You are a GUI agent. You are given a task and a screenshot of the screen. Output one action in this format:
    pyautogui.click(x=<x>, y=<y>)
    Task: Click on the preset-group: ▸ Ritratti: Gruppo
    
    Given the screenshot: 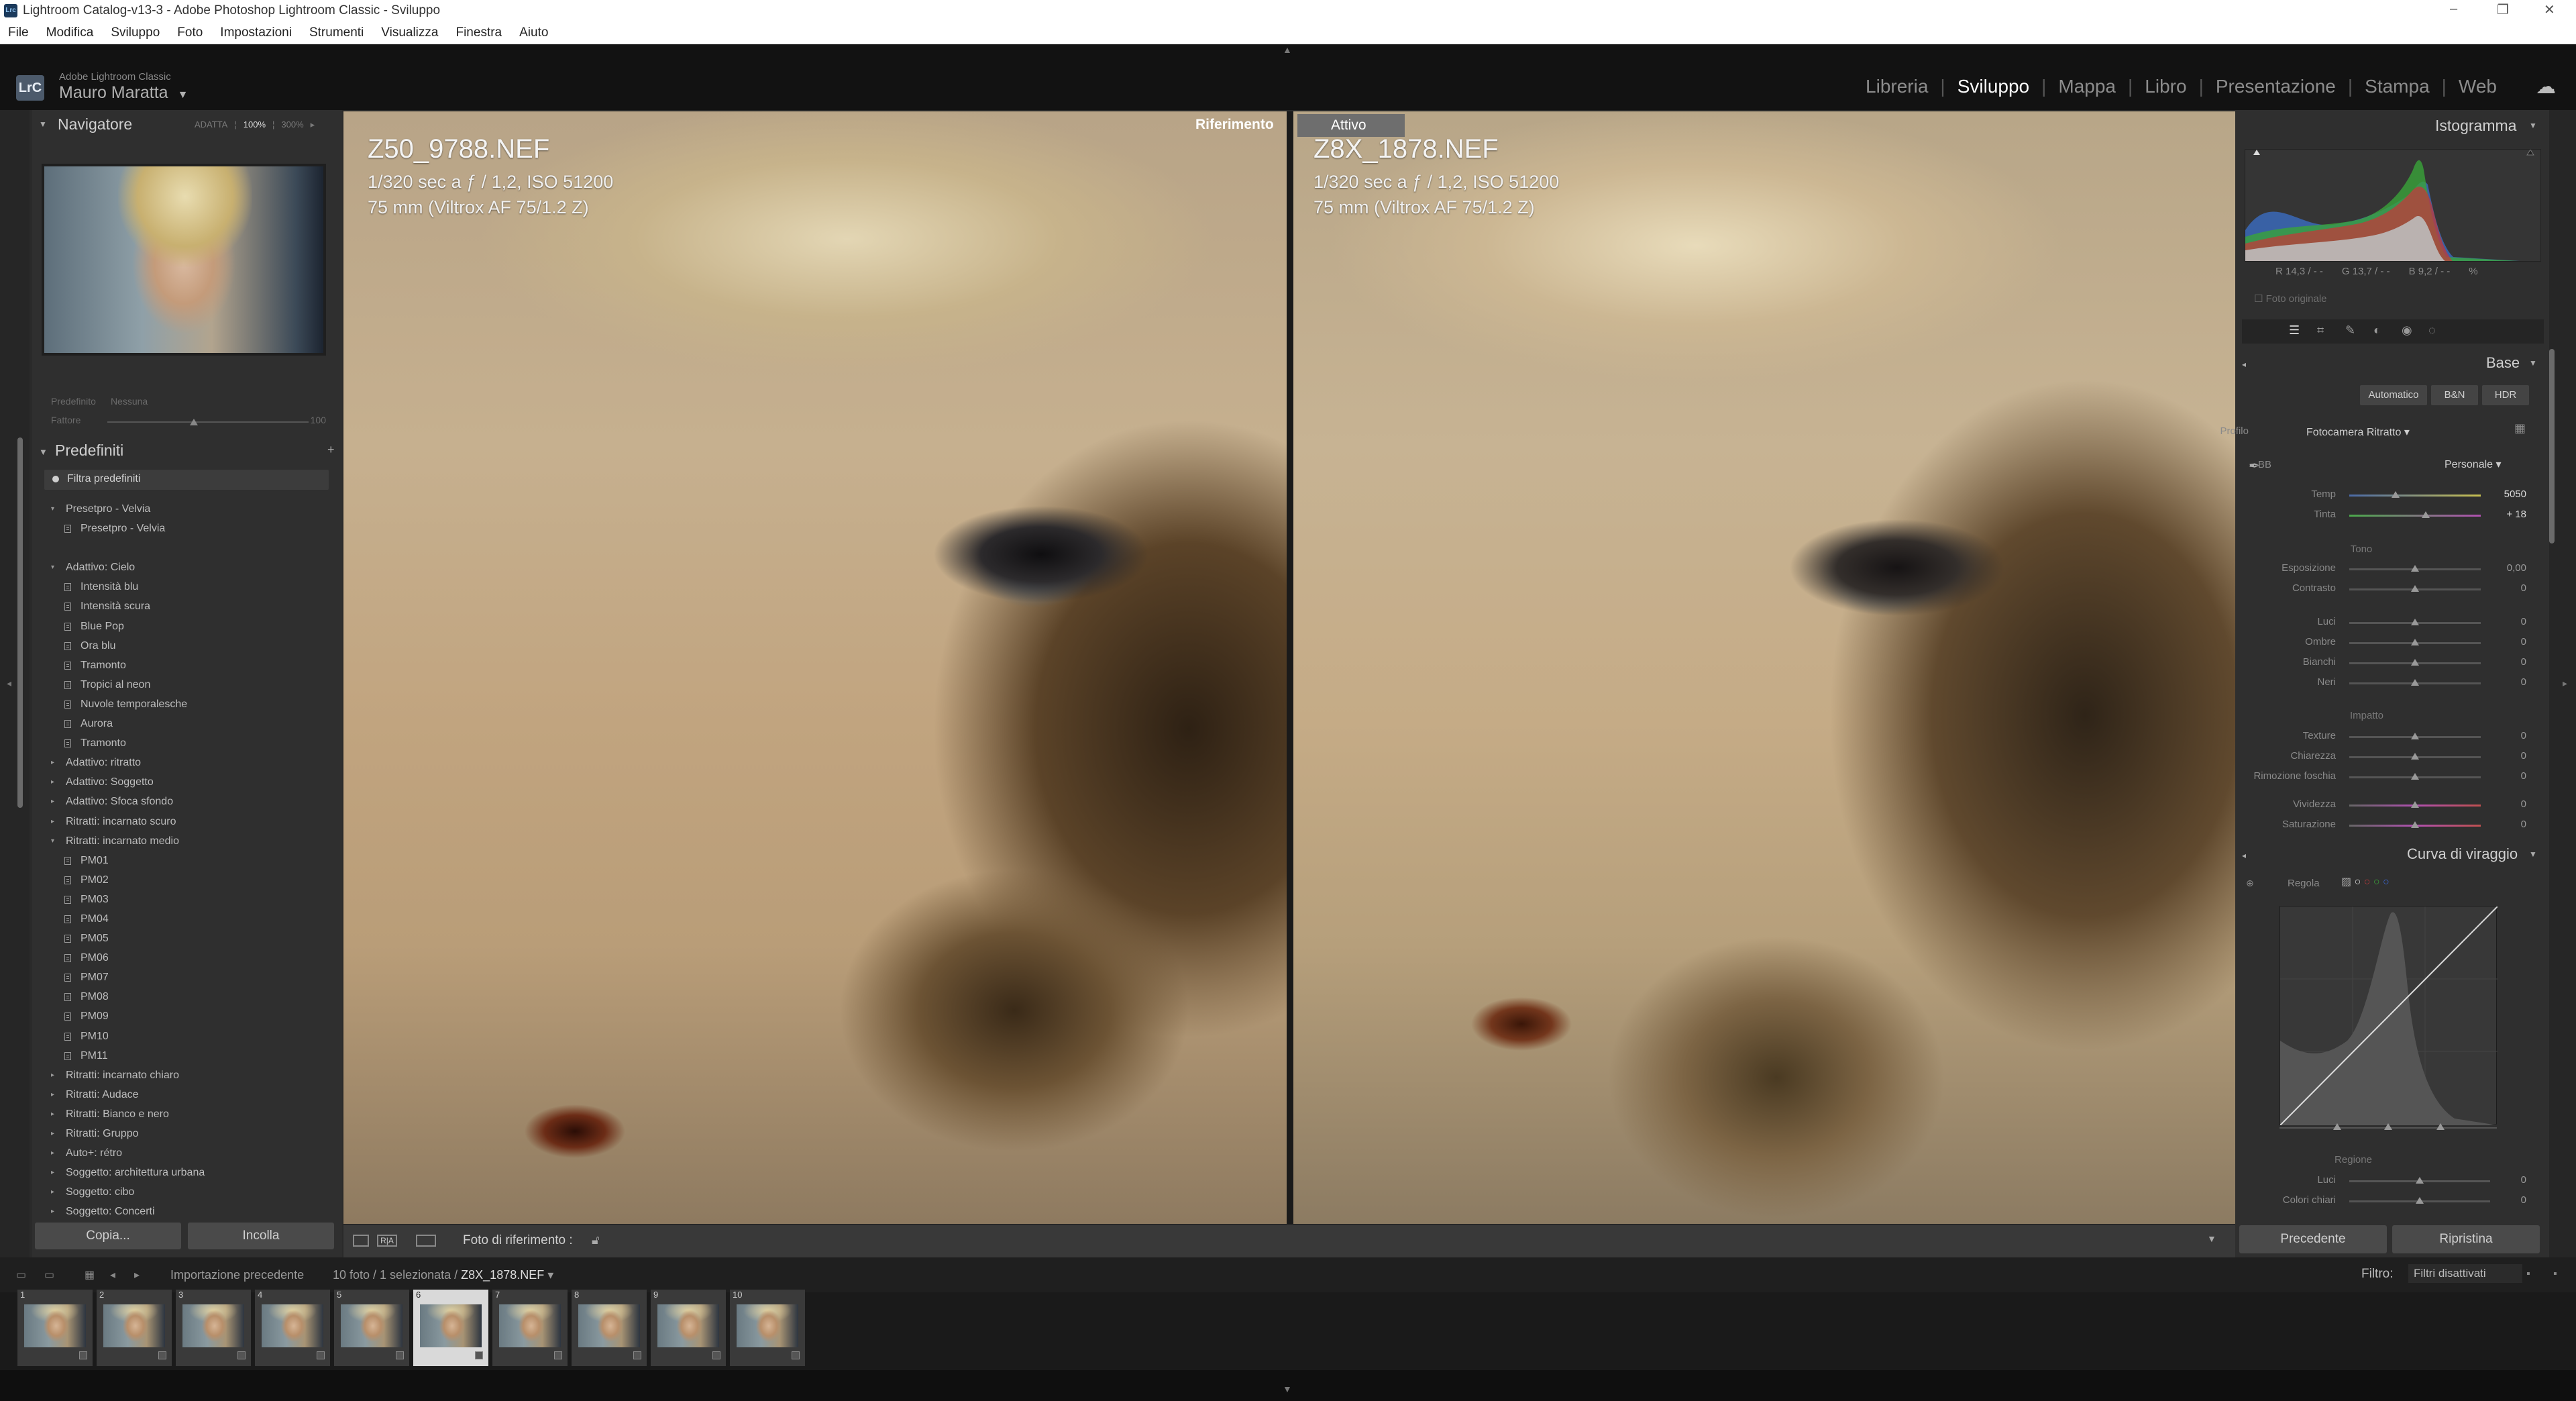 What is the action you would take?
    pyautogui.click(x=185, y=1133)
    